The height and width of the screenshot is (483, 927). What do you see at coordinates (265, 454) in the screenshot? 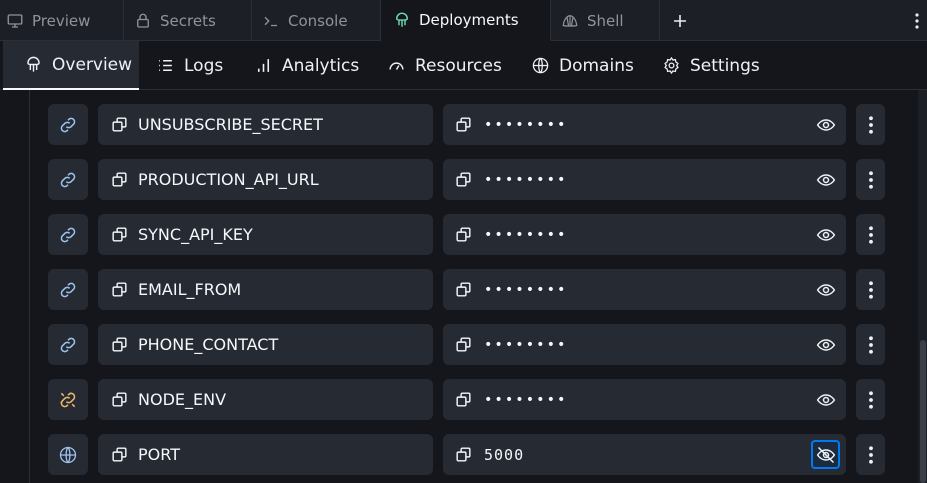
I see `secret-key-field: PORT` at bounding box center [265, 454].